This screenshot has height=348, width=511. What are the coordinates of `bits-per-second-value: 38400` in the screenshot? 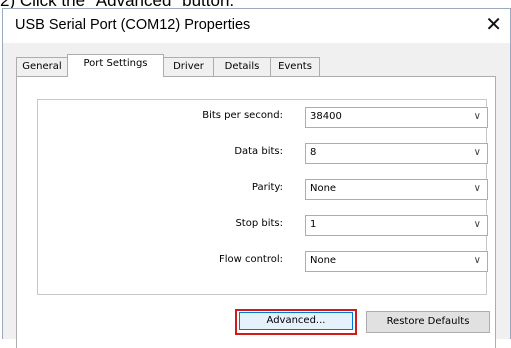 It's located at (326, 116).